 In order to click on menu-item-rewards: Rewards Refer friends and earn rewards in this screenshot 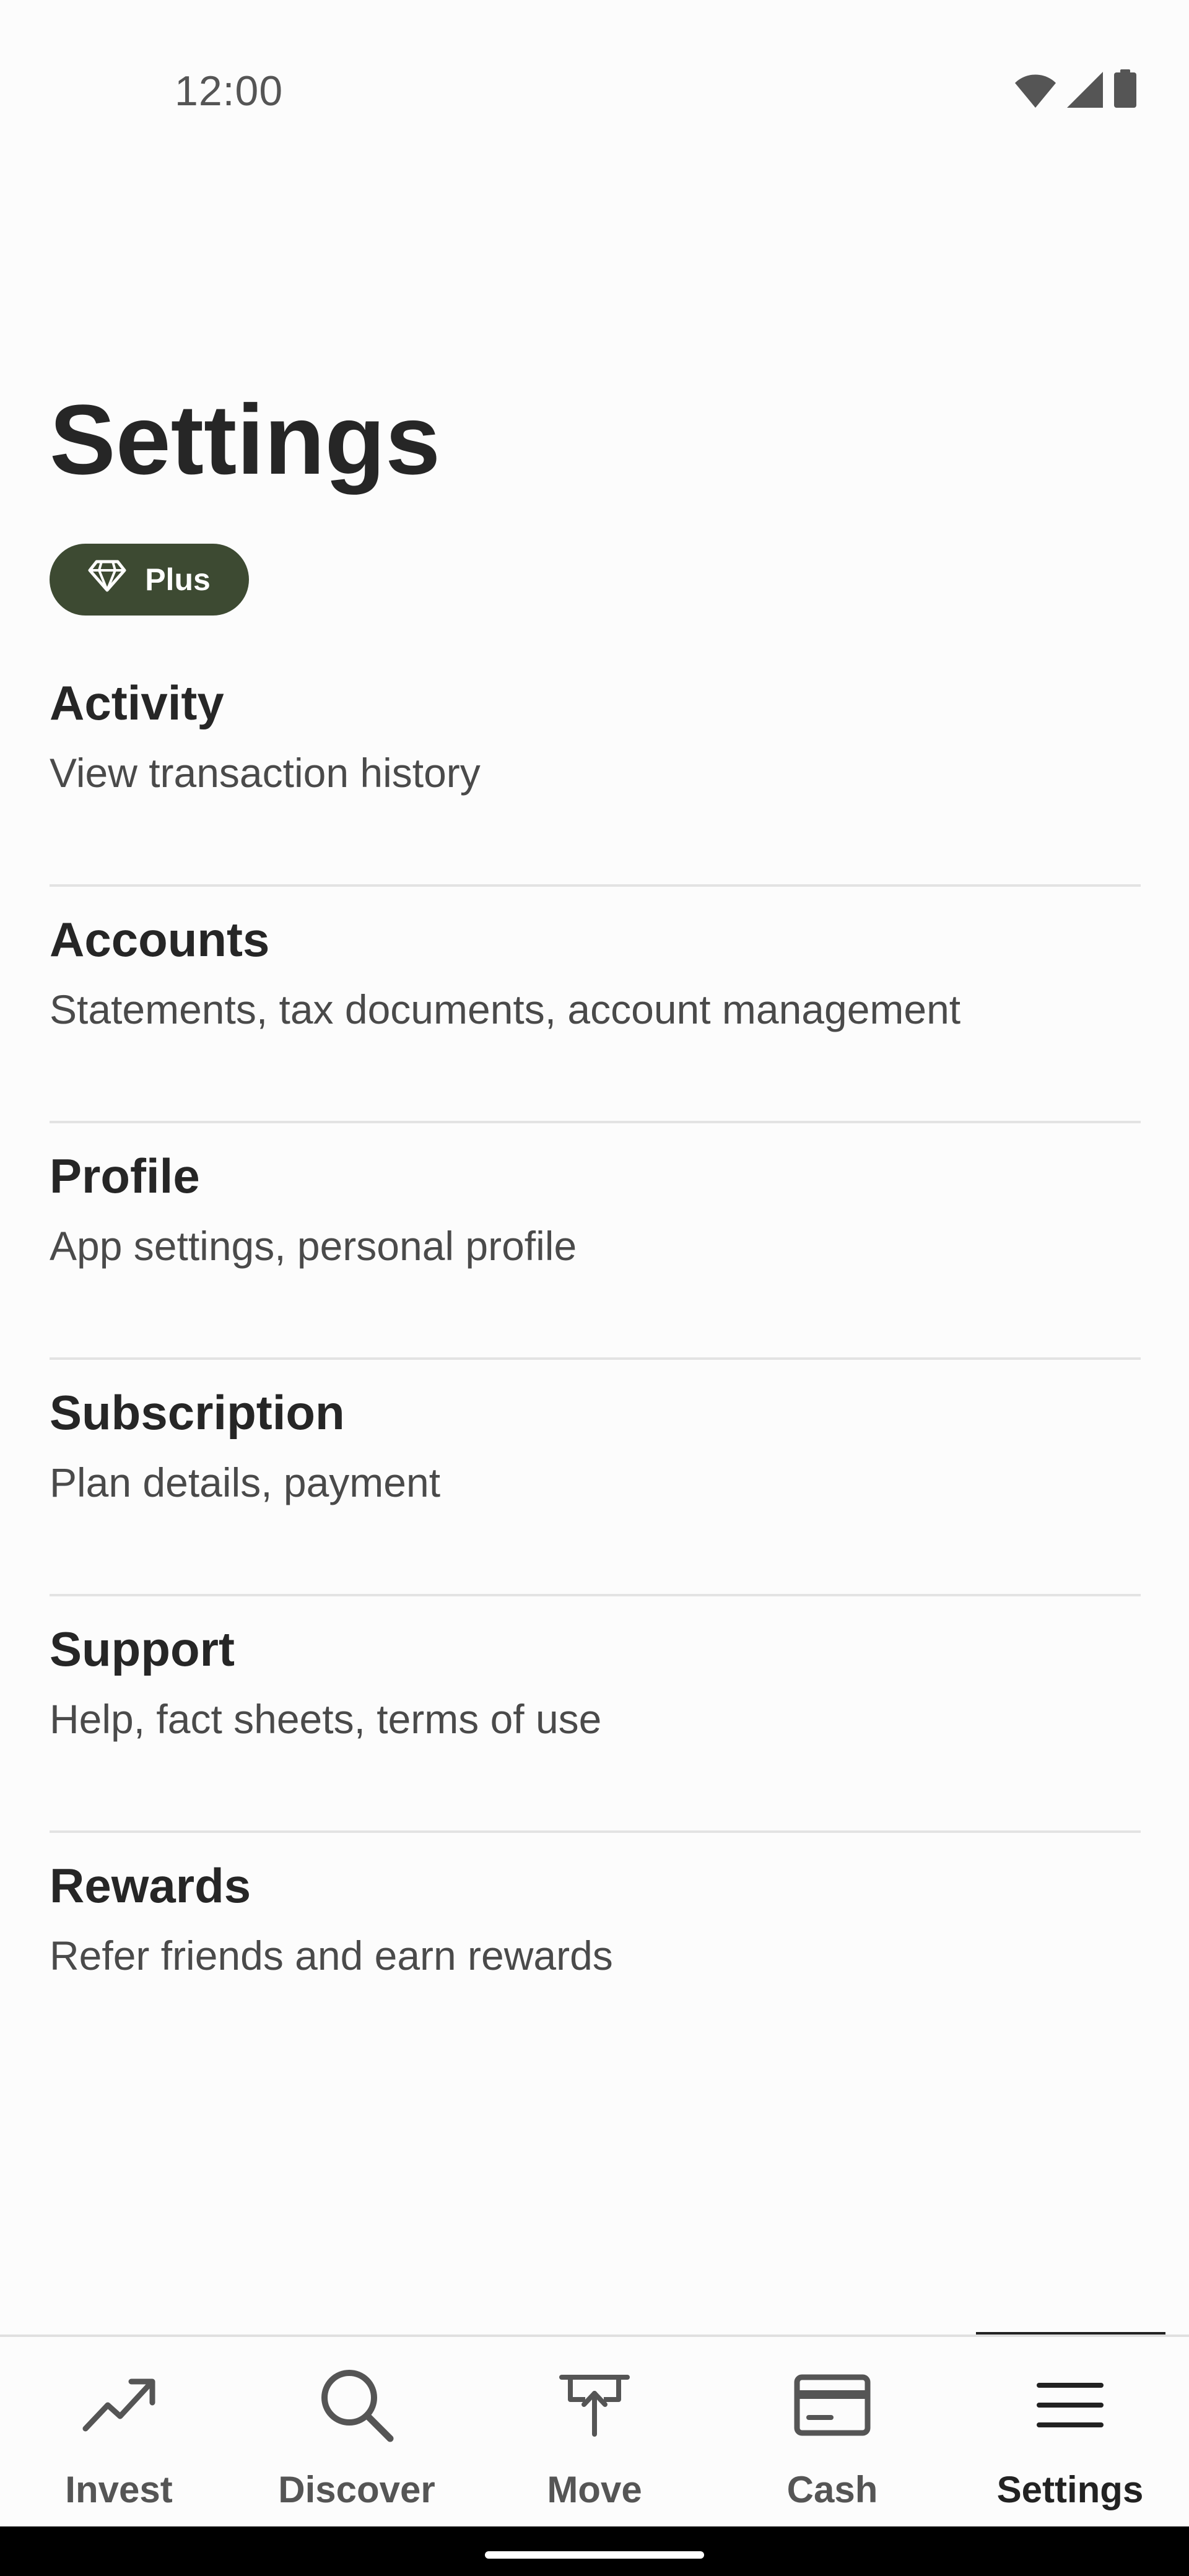, I will do `click(595, 1951)`.